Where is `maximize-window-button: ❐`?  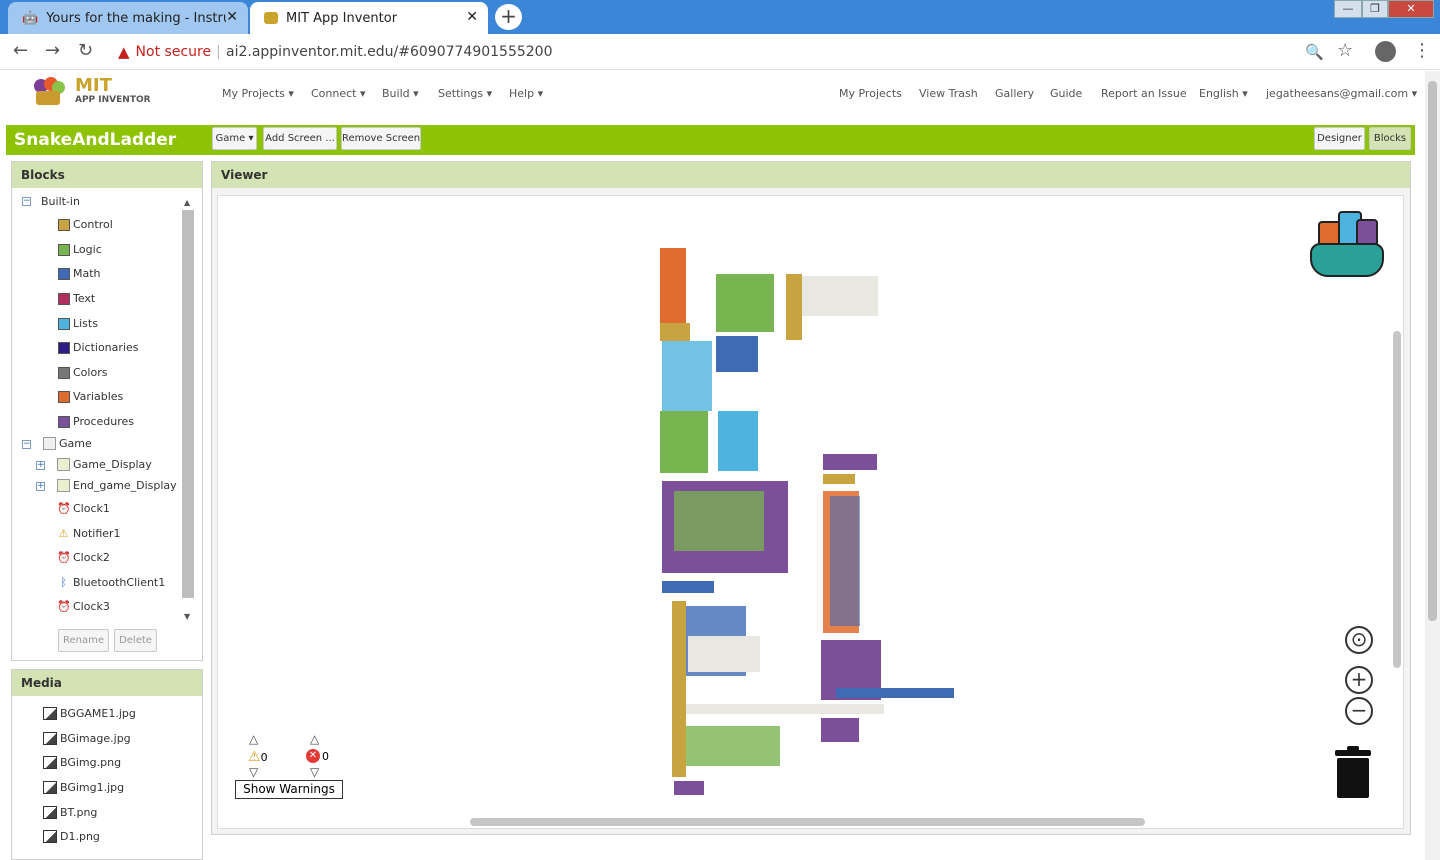 maximize-window-button: ❐ is located at coordinates (1375, 9).